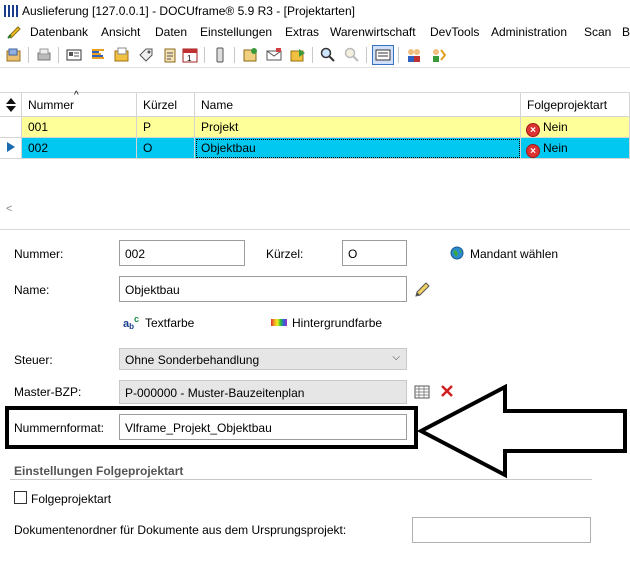  Describe the element at coordinates (575, 105) in the screenshot. I see `column-header-folgeprojektart: Folgeprojektart` at that location.